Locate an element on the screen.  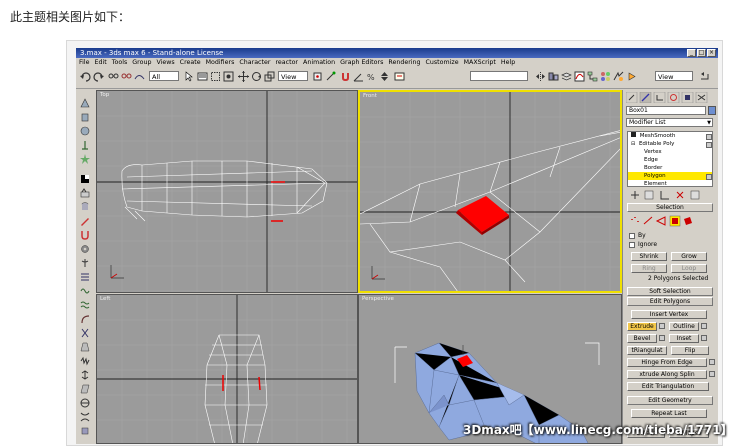
extrude-along-spline-button: xtrude Along Splin is located at coordinates (667, 374).